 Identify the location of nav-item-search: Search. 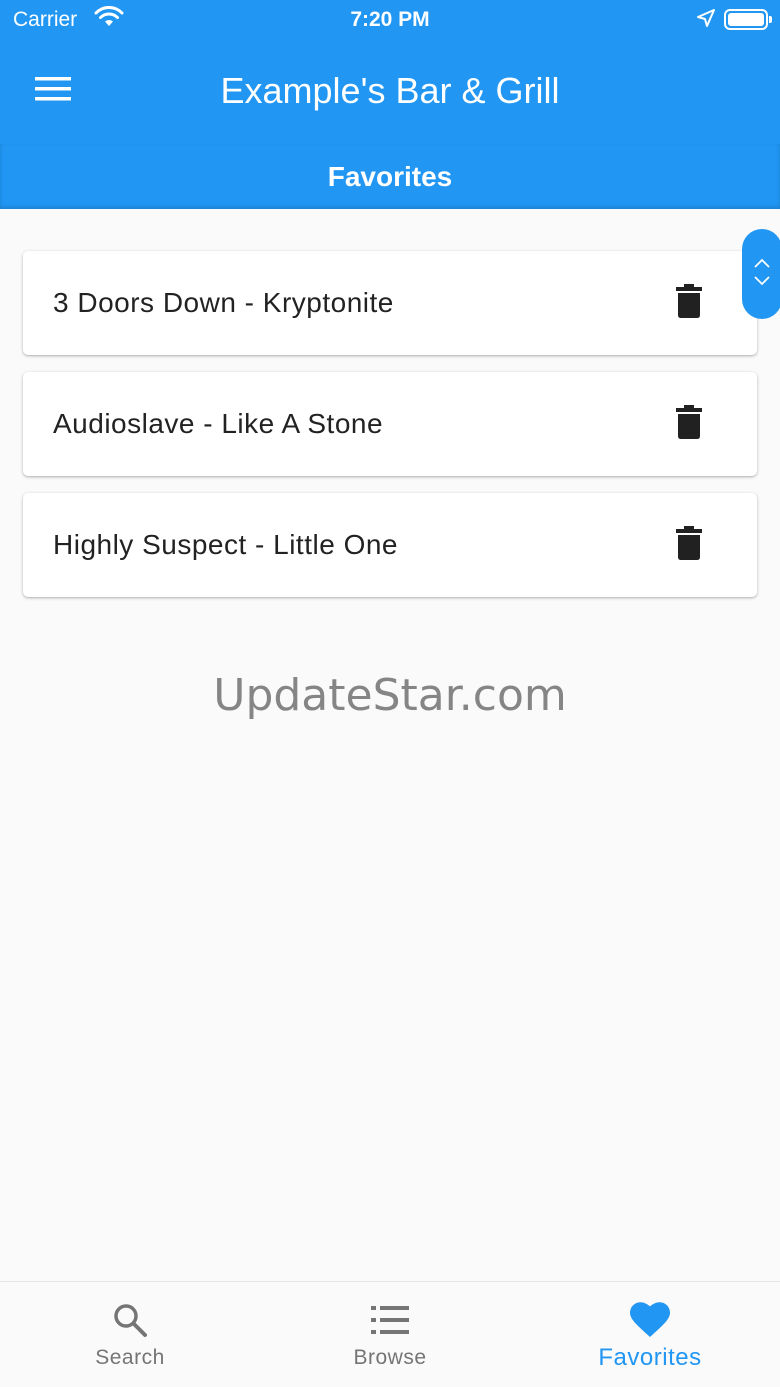
(130, 1334).